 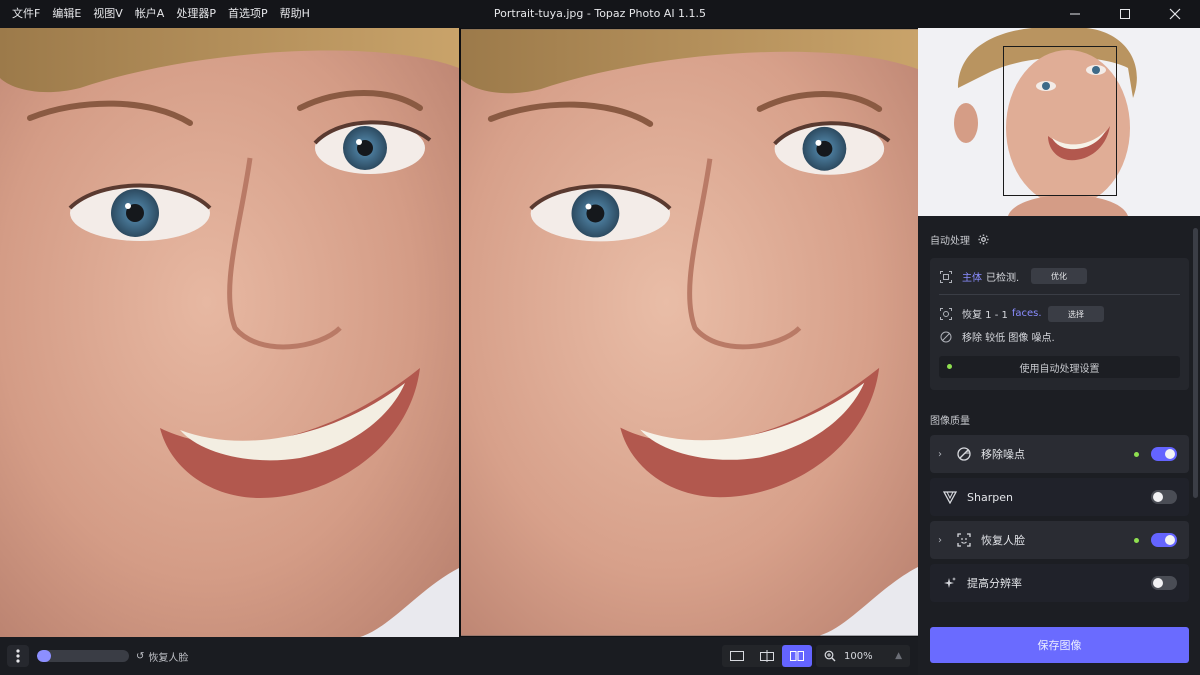 What do you see at coordinates (26, 14) in the screenshot?
I see `menu-file: 文件F` at bounding box center [26, 14].